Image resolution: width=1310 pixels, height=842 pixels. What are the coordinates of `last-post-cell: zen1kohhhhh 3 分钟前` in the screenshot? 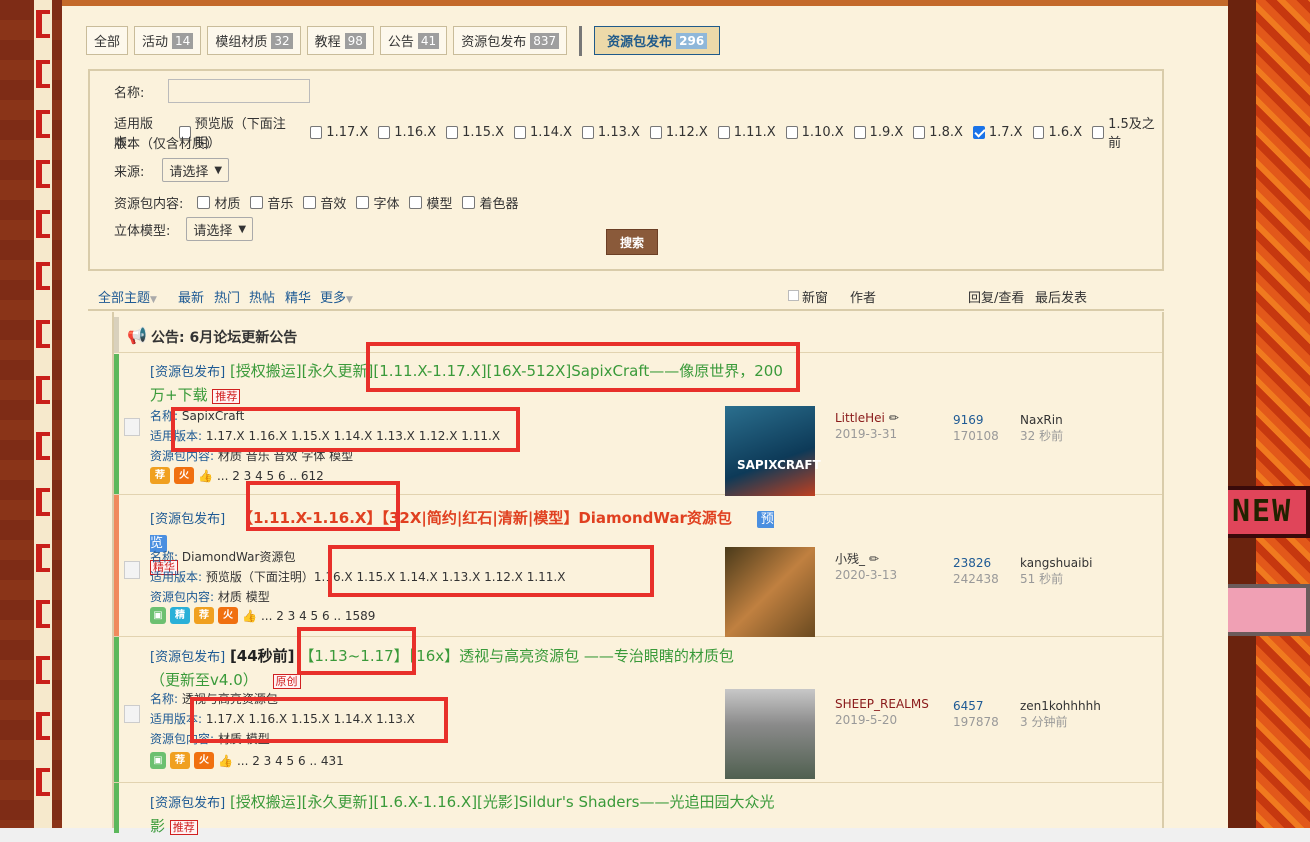 It's located at (1060, 714).